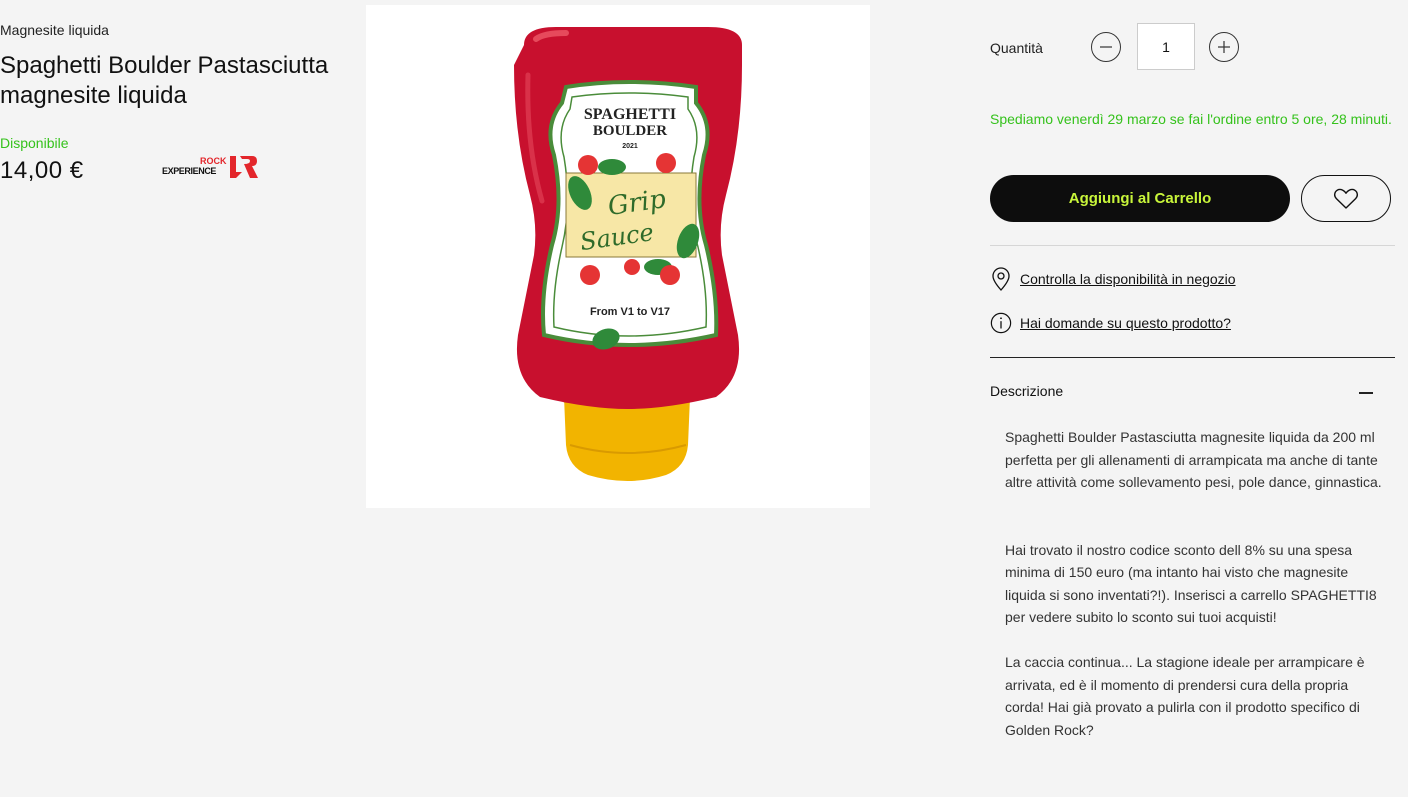 This screenshot has height=797, width=1408. Describe the element at coordinates (1128, 279) in the screenshot. I see `store-availability-link: Controlla la disponibilità in negozio` at that location.